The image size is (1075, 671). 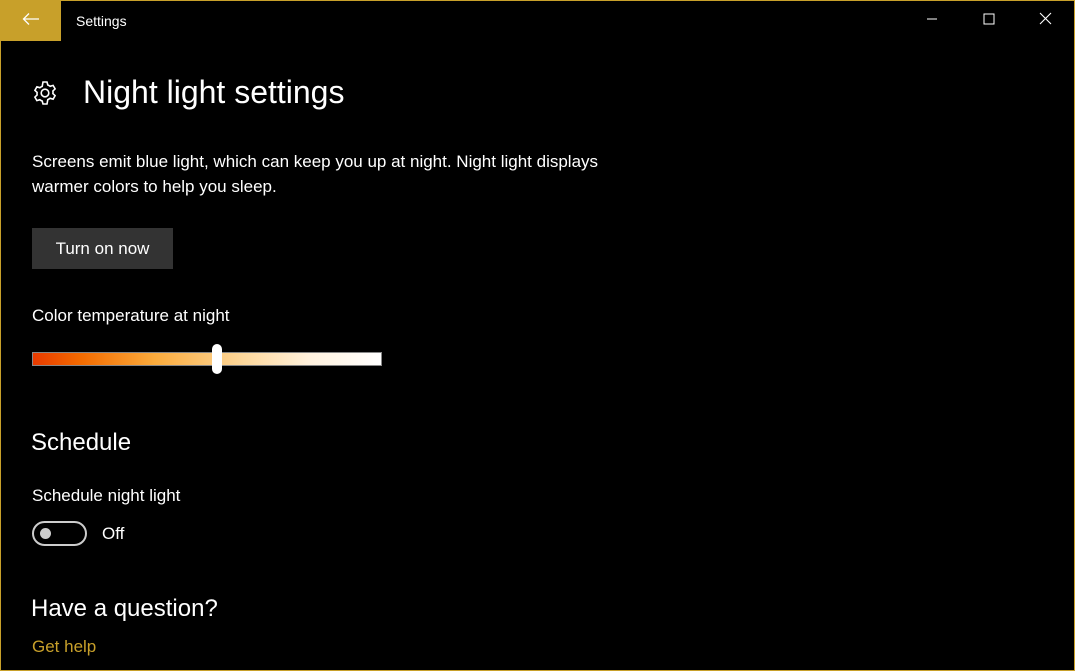 I want to click on back-arrow-icon, so click(x=31, y=21).